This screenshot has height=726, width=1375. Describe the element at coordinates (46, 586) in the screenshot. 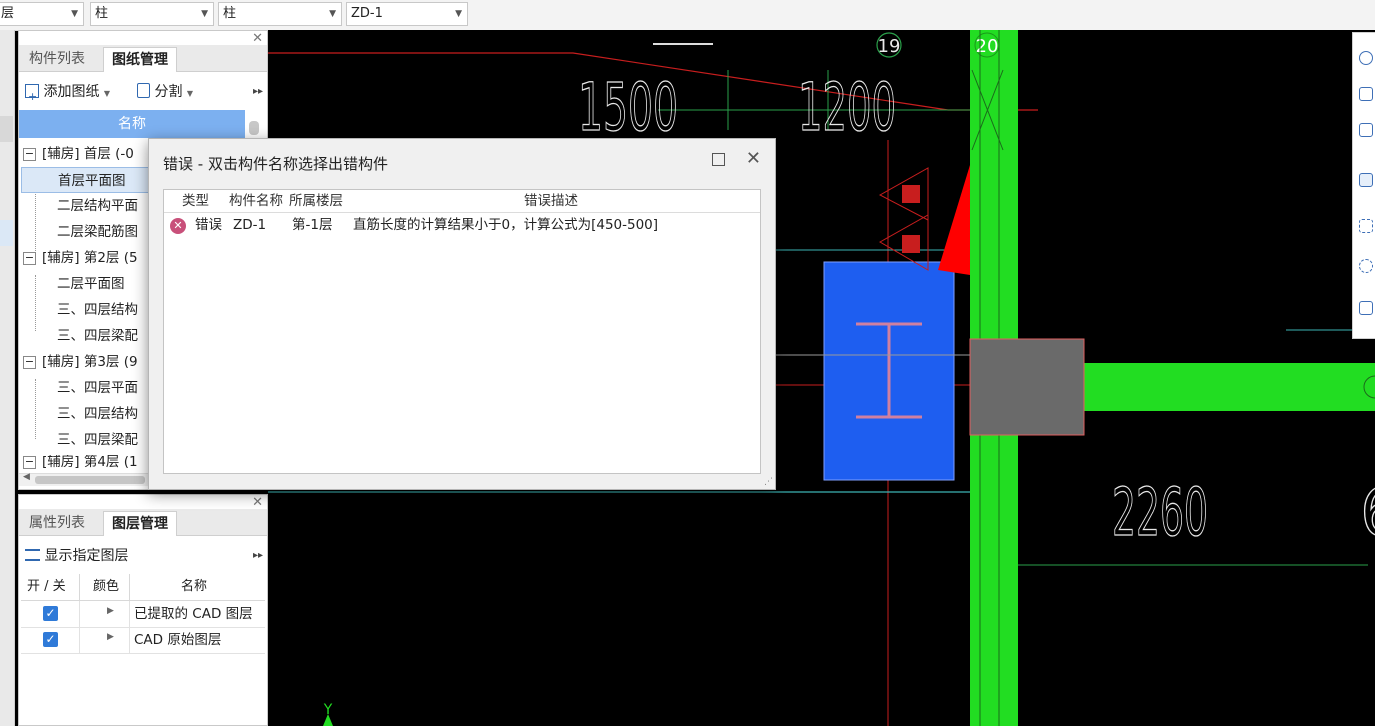

I see `header-toggle: 开 / 关` at that location.